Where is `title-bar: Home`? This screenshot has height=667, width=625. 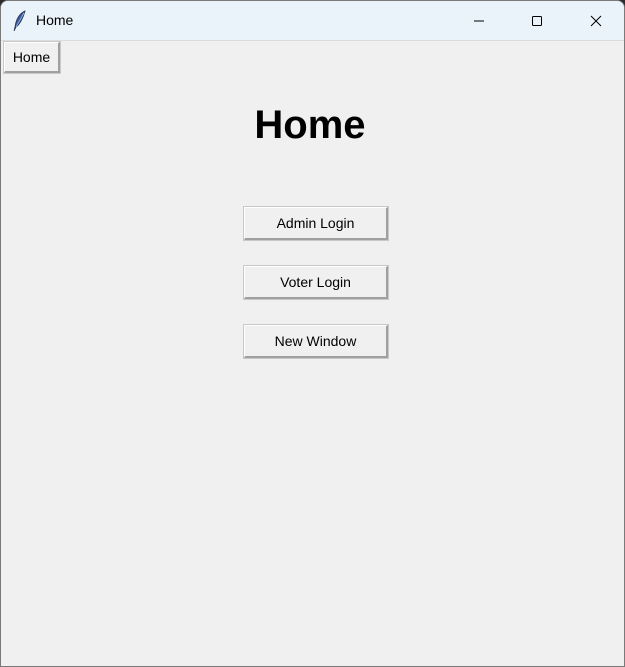 title-bar: Home is located at coordinates (312, 21).